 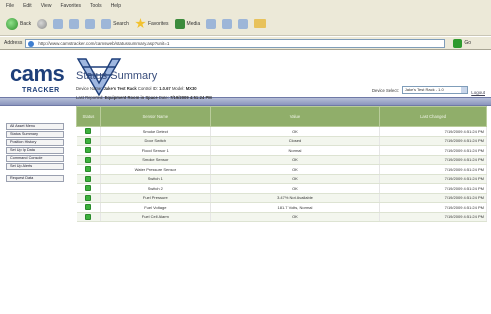 I want to click on go-arrow-icon, so click(x=458, y=43).